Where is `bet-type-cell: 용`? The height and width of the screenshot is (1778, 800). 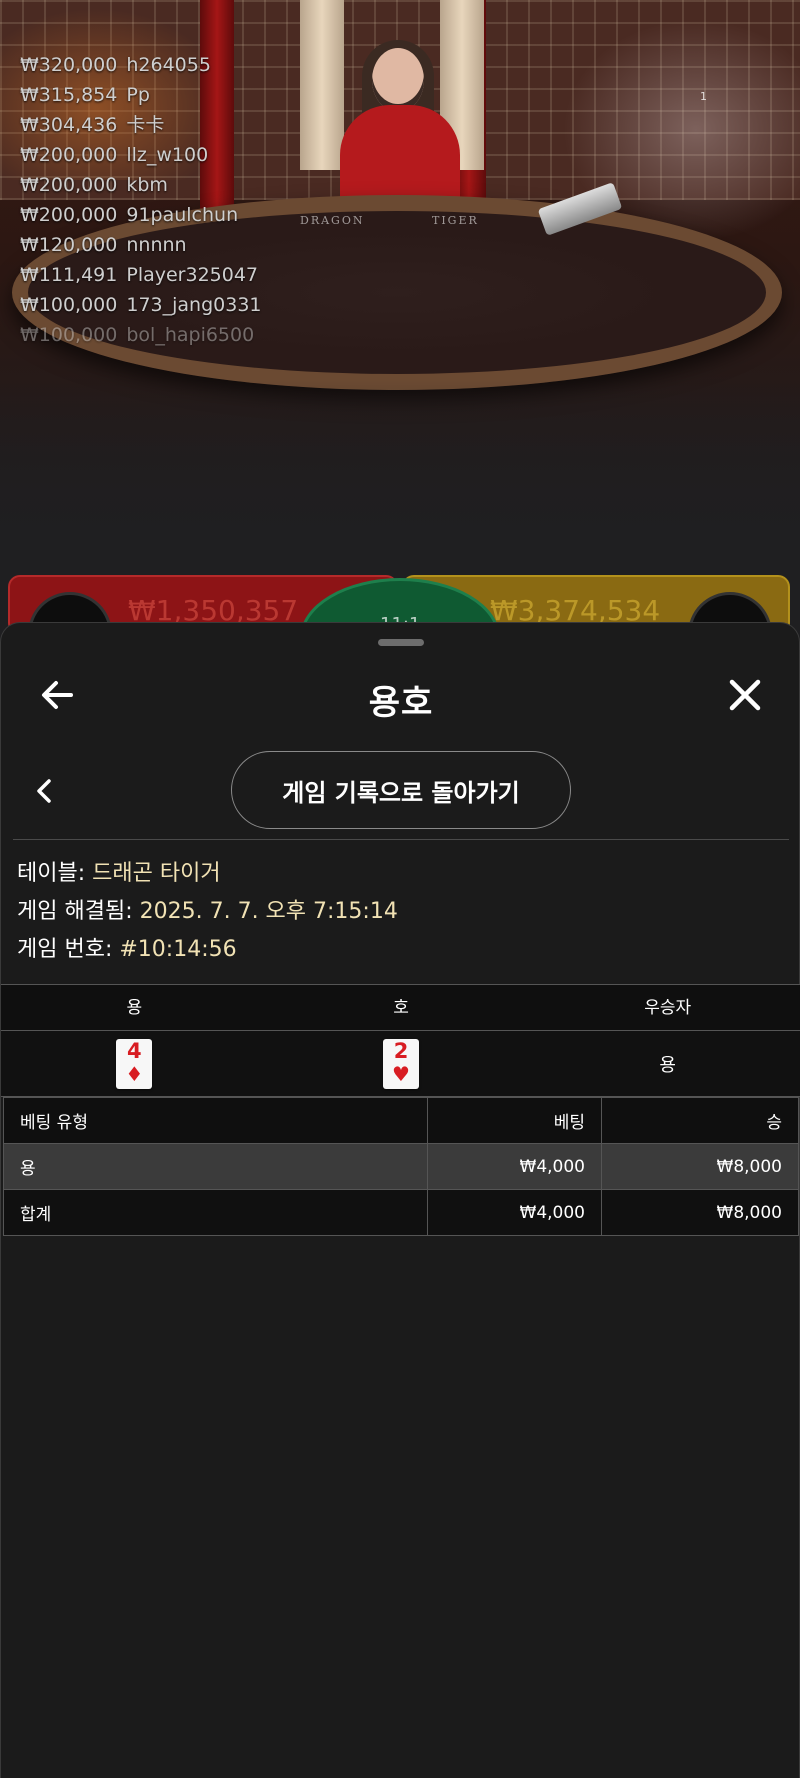 bet-type-cell: 용 is located at coordinates (215, 1166).